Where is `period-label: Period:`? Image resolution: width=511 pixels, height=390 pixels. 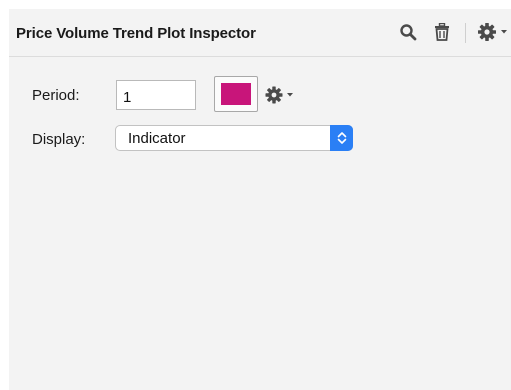
period-label: Period: is located at coordinates (56, 95).